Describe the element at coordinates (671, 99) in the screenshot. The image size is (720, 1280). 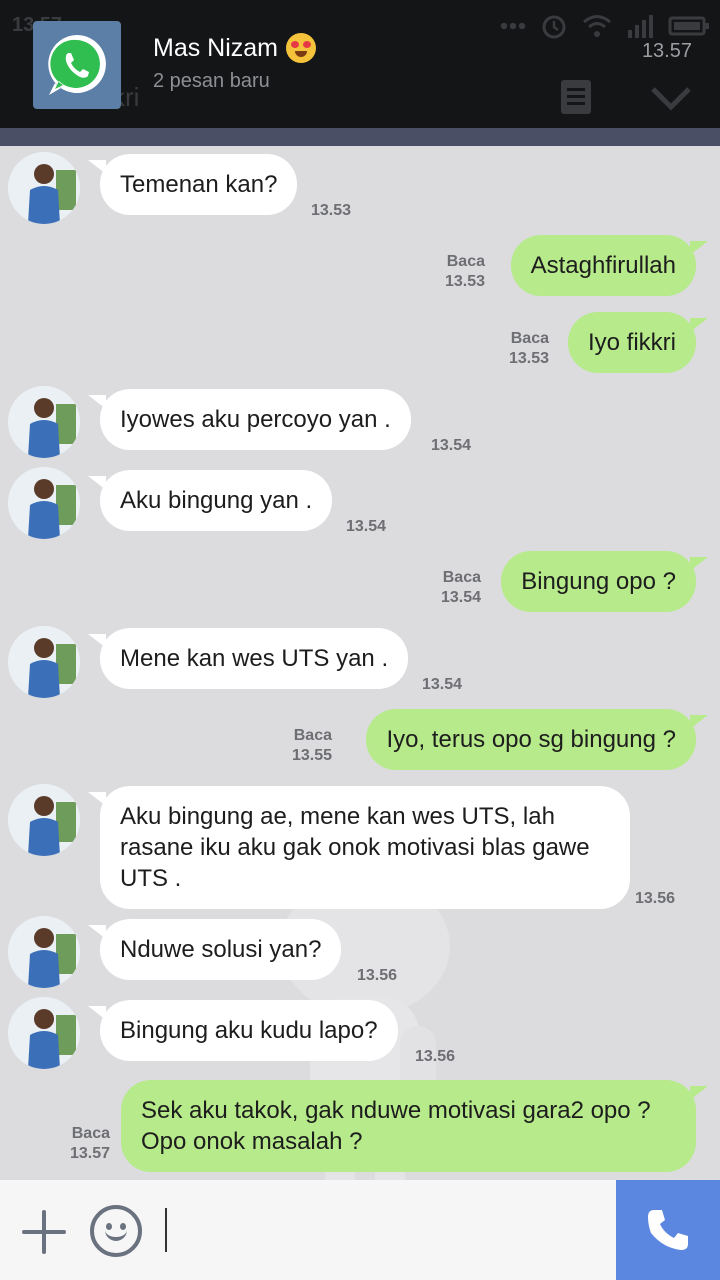
I see `chevron-down-icon` at that location.